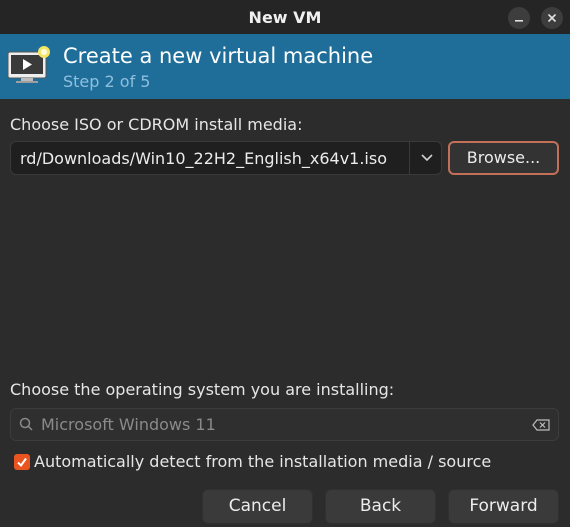  Describe the element at coordinates (218, 56) in the screenshot. I see `wizard-title: Create a new virtual machine` at that location.